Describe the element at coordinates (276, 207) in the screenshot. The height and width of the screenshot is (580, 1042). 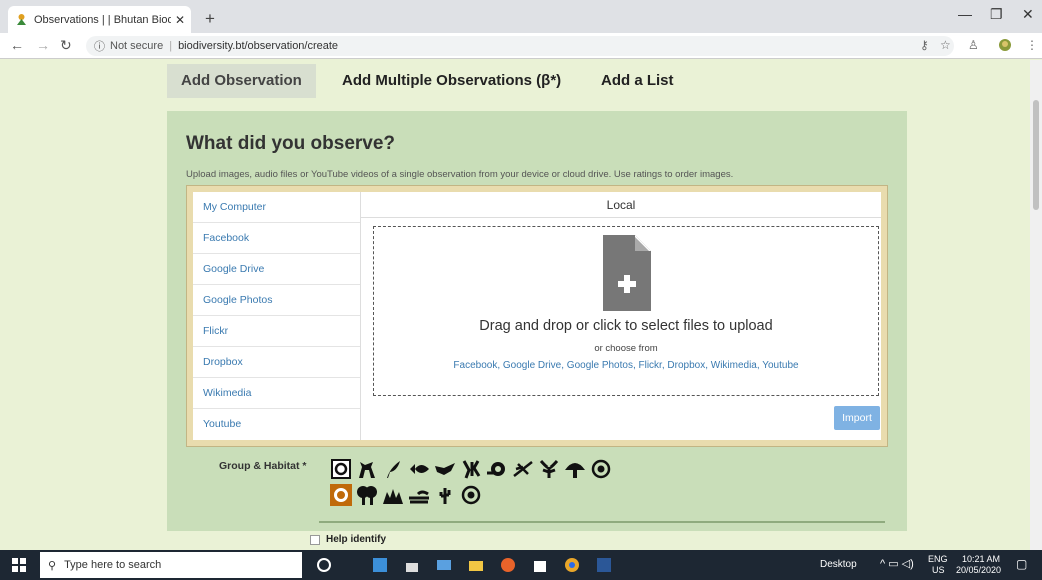
I see `source-my-computer: My Computer` at that location.